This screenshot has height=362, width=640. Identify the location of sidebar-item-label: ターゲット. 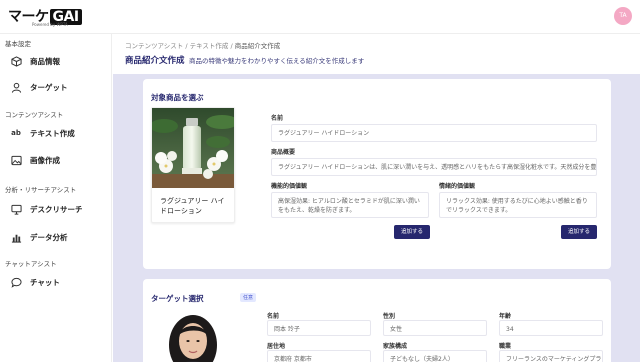
(49, 87).